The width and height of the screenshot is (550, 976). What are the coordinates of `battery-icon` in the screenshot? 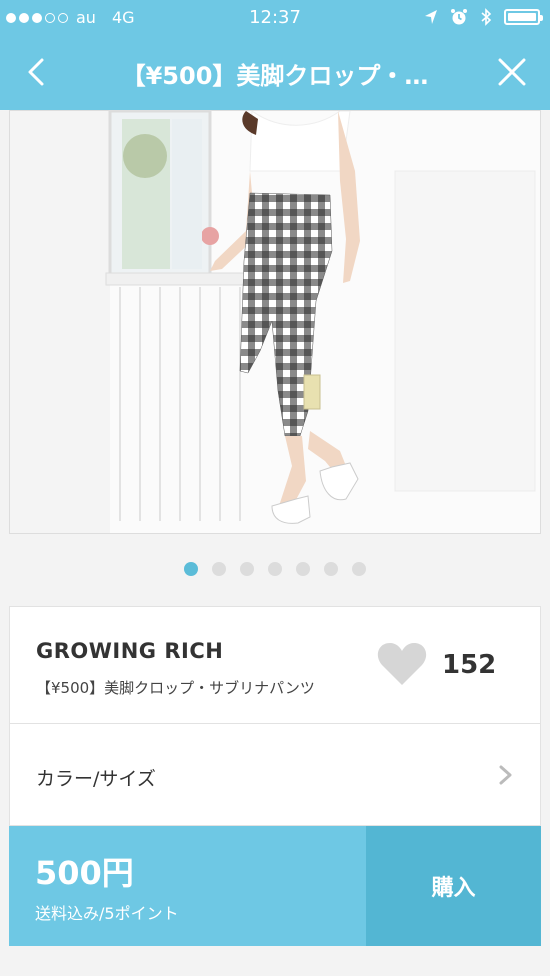 It's located at (523, 17).